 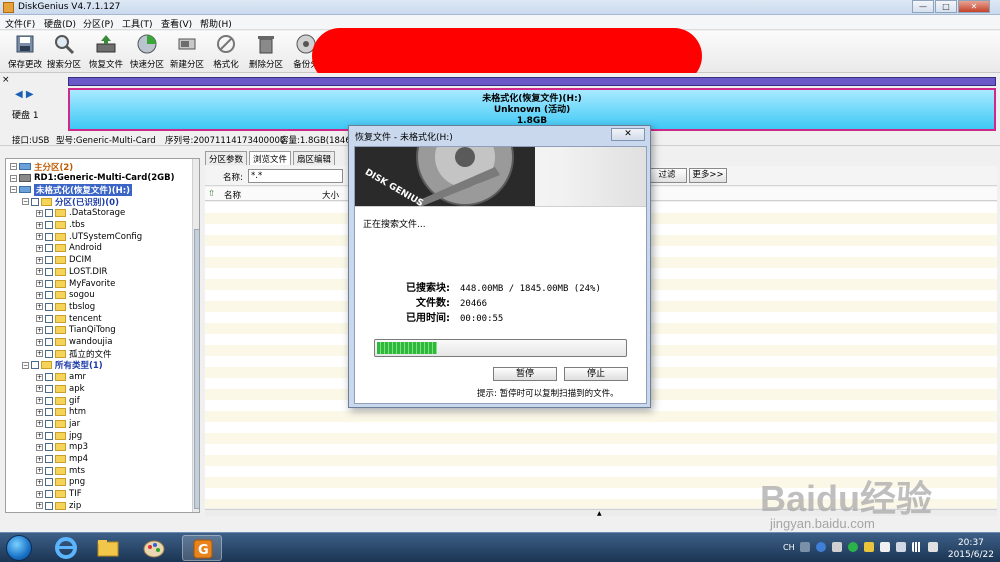 What do you see at coordinates (69, 318) in the screenshot?
I see `tree-item: + tencent` at bounding box center [69, 318].